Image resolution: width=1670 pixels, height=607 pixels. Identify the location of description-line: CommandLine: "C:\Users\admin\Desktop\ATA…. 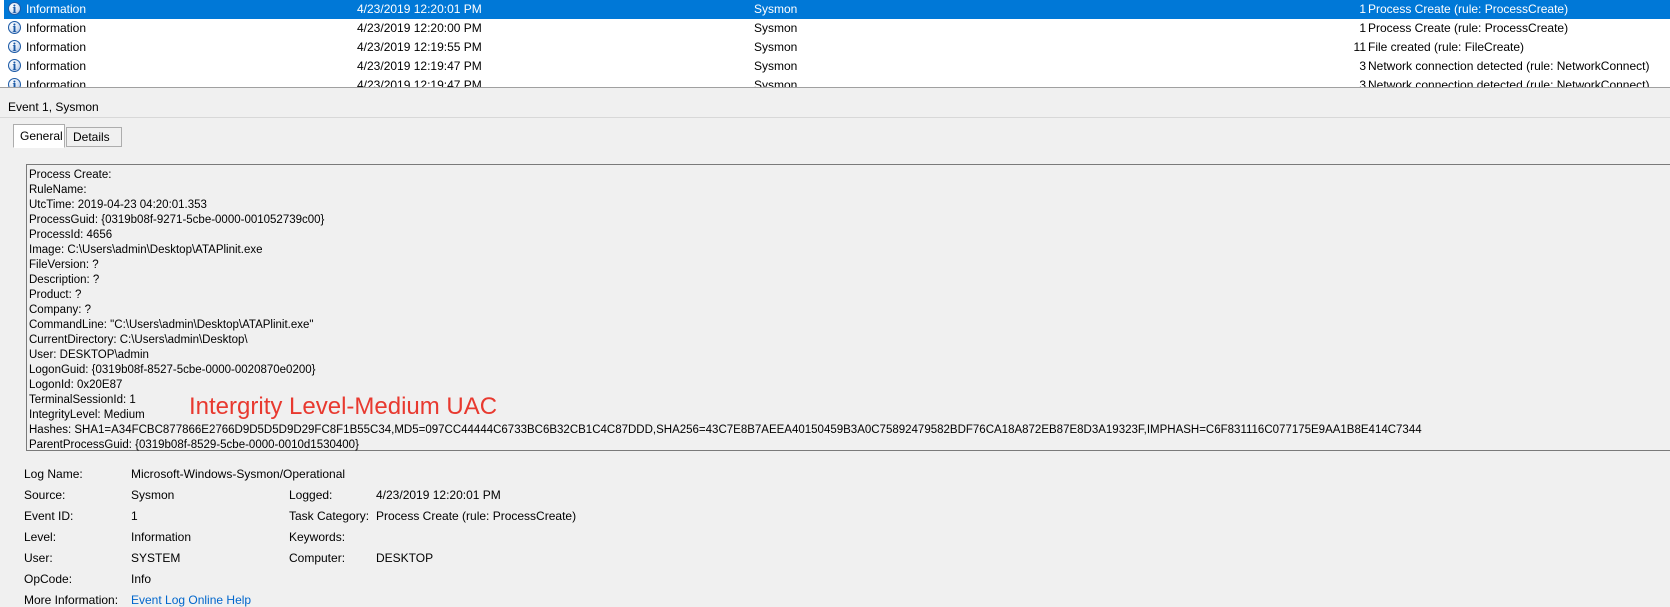
(171, 325).